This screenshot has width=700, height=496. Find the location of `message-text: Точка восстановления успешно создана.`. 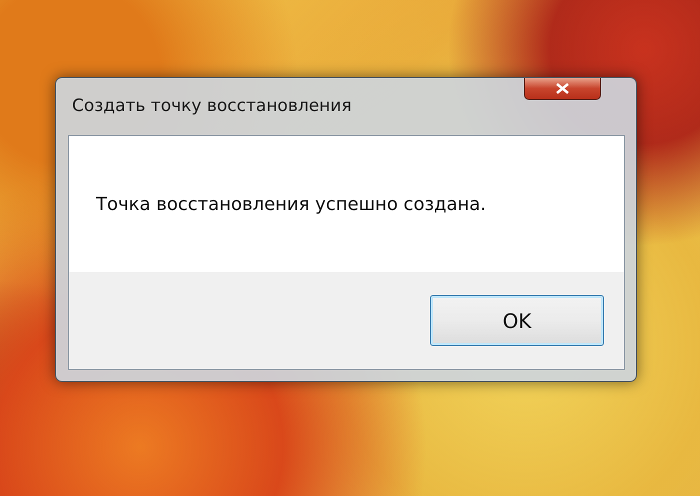

message-text: Точка восстановления успешно создана. is located at coordinates (291, 204).